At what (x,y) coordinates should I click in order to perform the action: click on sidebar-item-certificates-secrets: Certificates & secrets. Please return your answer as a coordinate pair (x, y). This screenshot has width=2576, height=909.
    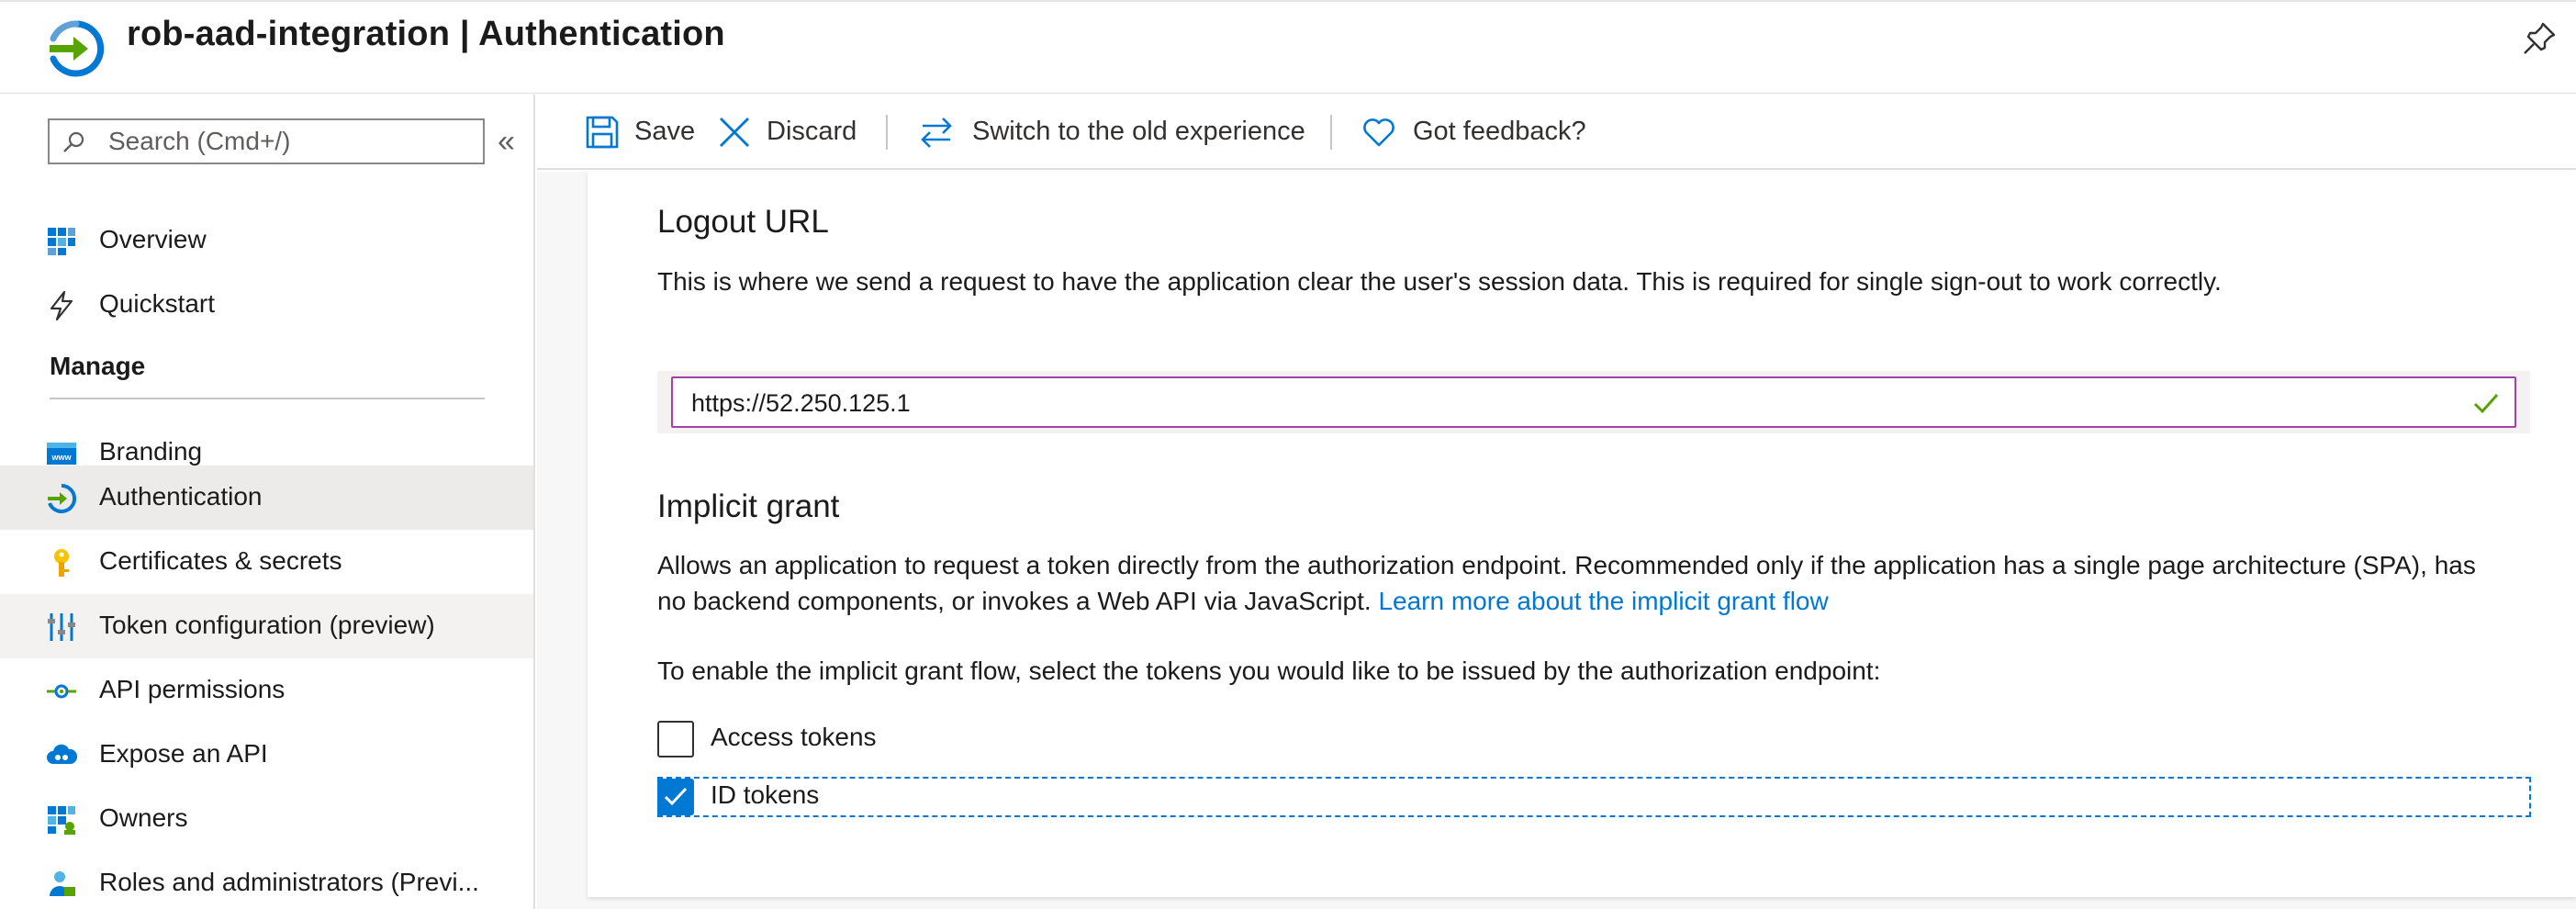
    Looking at the image, I should click on (266, 562).